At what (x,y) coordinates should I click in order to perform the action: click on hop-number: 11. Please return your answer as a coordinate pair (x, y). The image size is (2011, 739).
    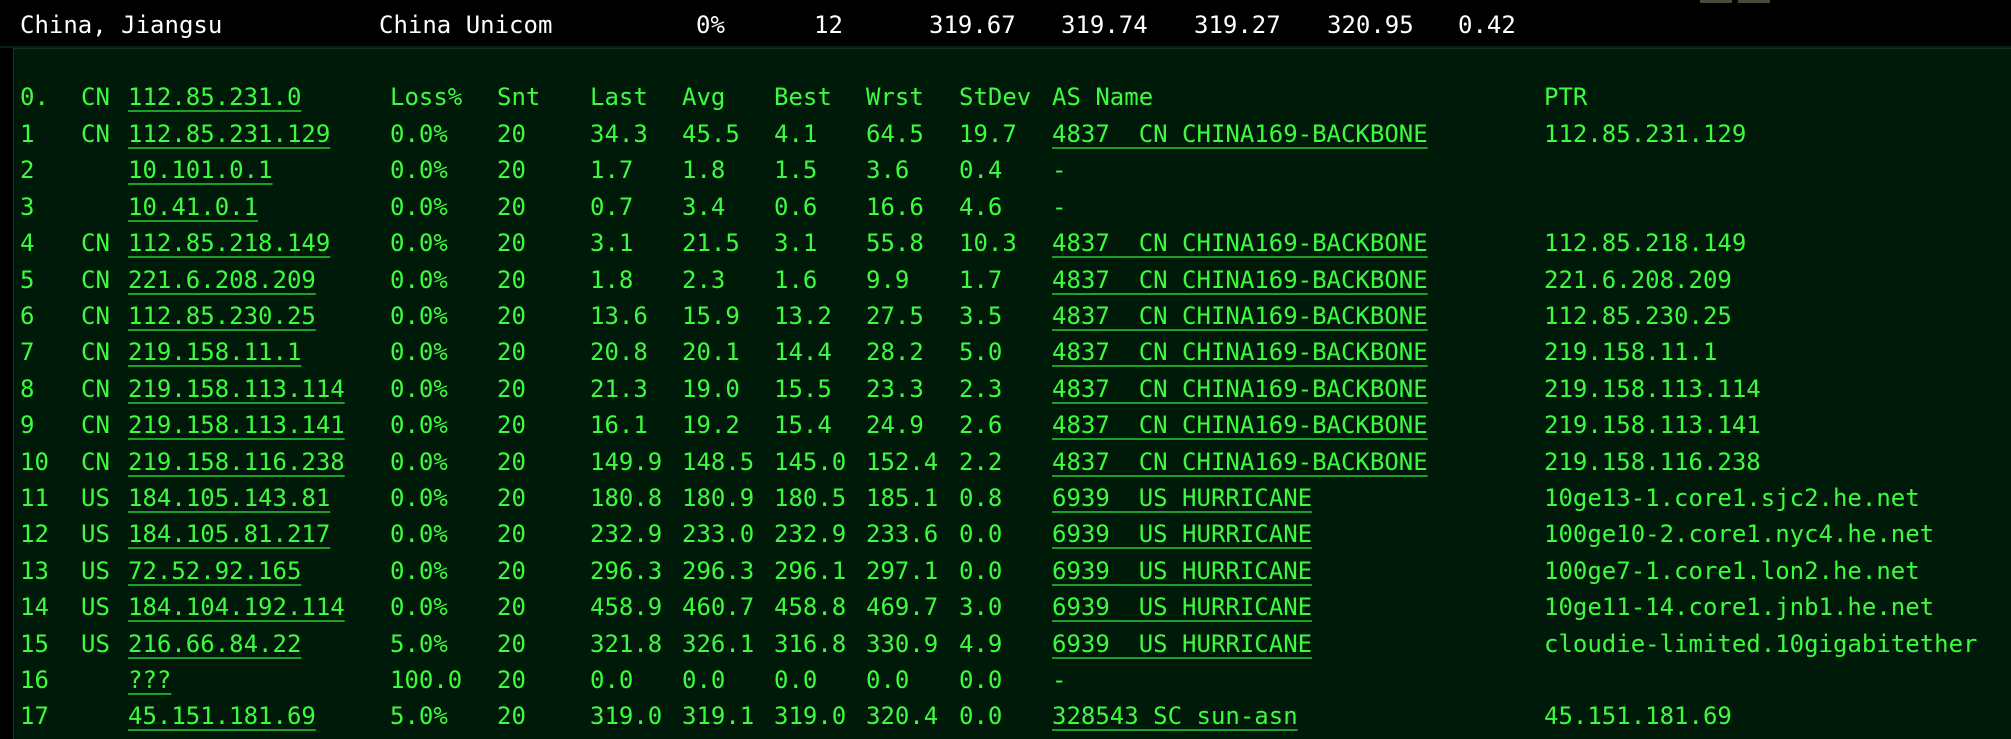
    Looking at the image, I should click on (34, 498).